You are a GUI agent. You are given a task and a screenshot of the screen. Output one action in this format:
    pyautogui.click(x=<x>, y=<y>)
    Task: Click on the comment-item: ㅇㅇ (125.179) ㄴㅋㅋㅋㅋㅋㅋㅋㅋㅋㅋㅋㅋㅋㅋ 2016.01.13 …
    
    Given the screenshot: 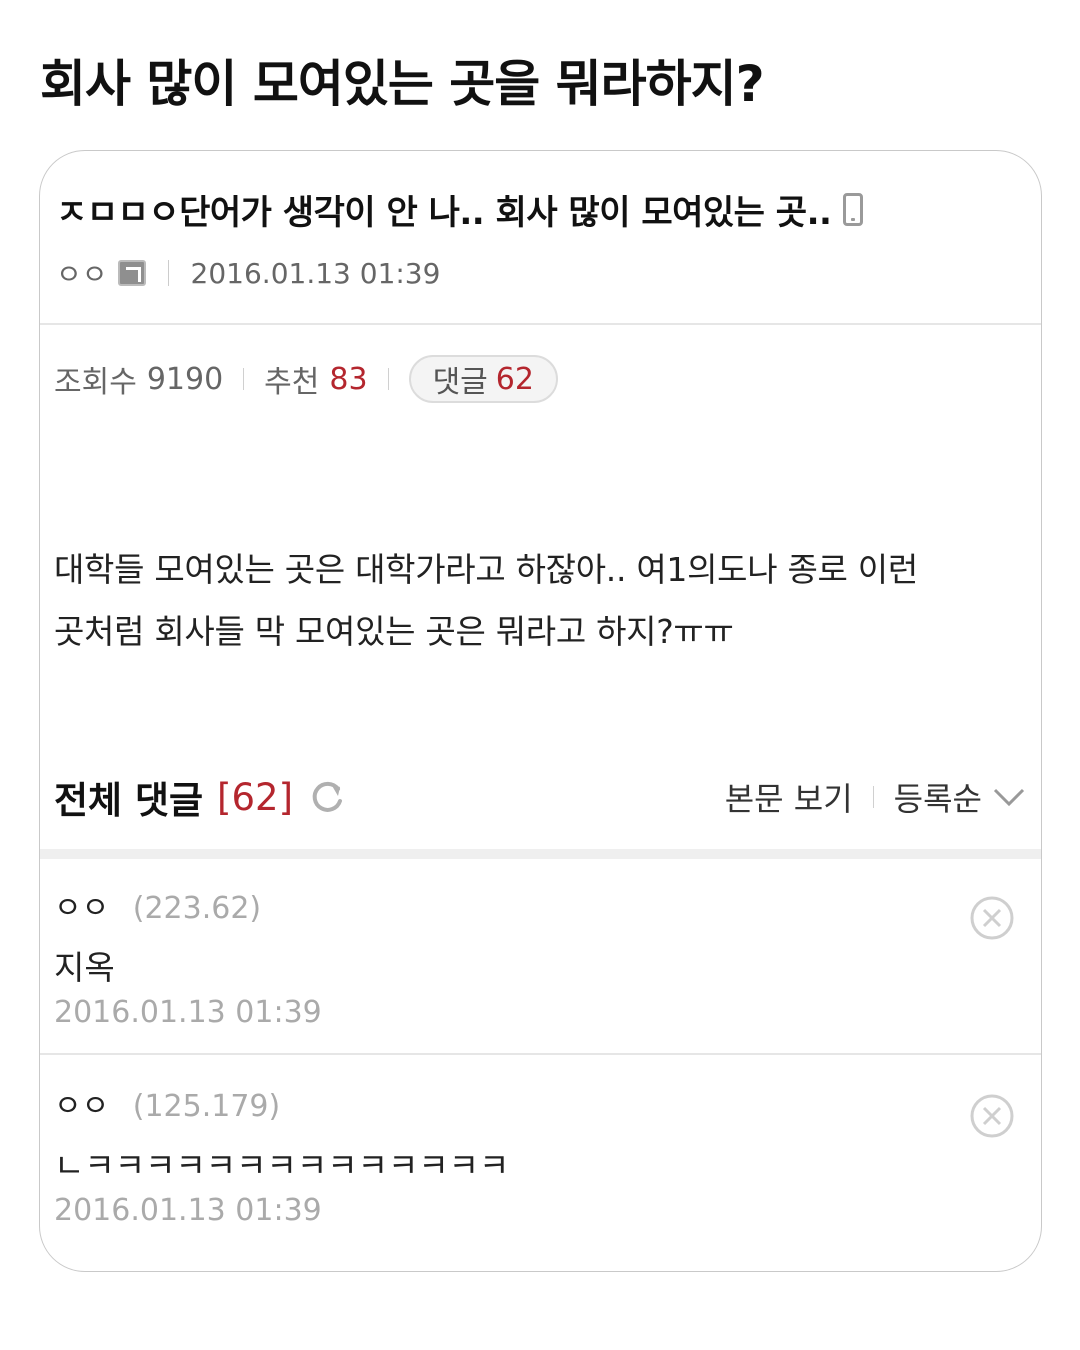 What is the action you would take?
    pyautogui.click(x=540, y=1155)
    